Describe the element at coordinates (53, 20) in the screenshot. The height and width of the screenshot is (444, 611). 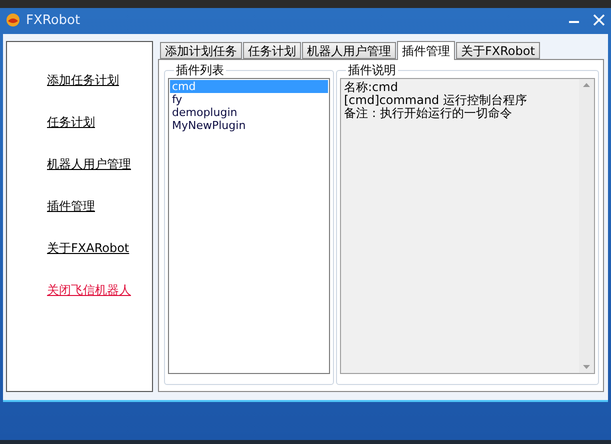
I see `window-title: FXRobot` at that location.